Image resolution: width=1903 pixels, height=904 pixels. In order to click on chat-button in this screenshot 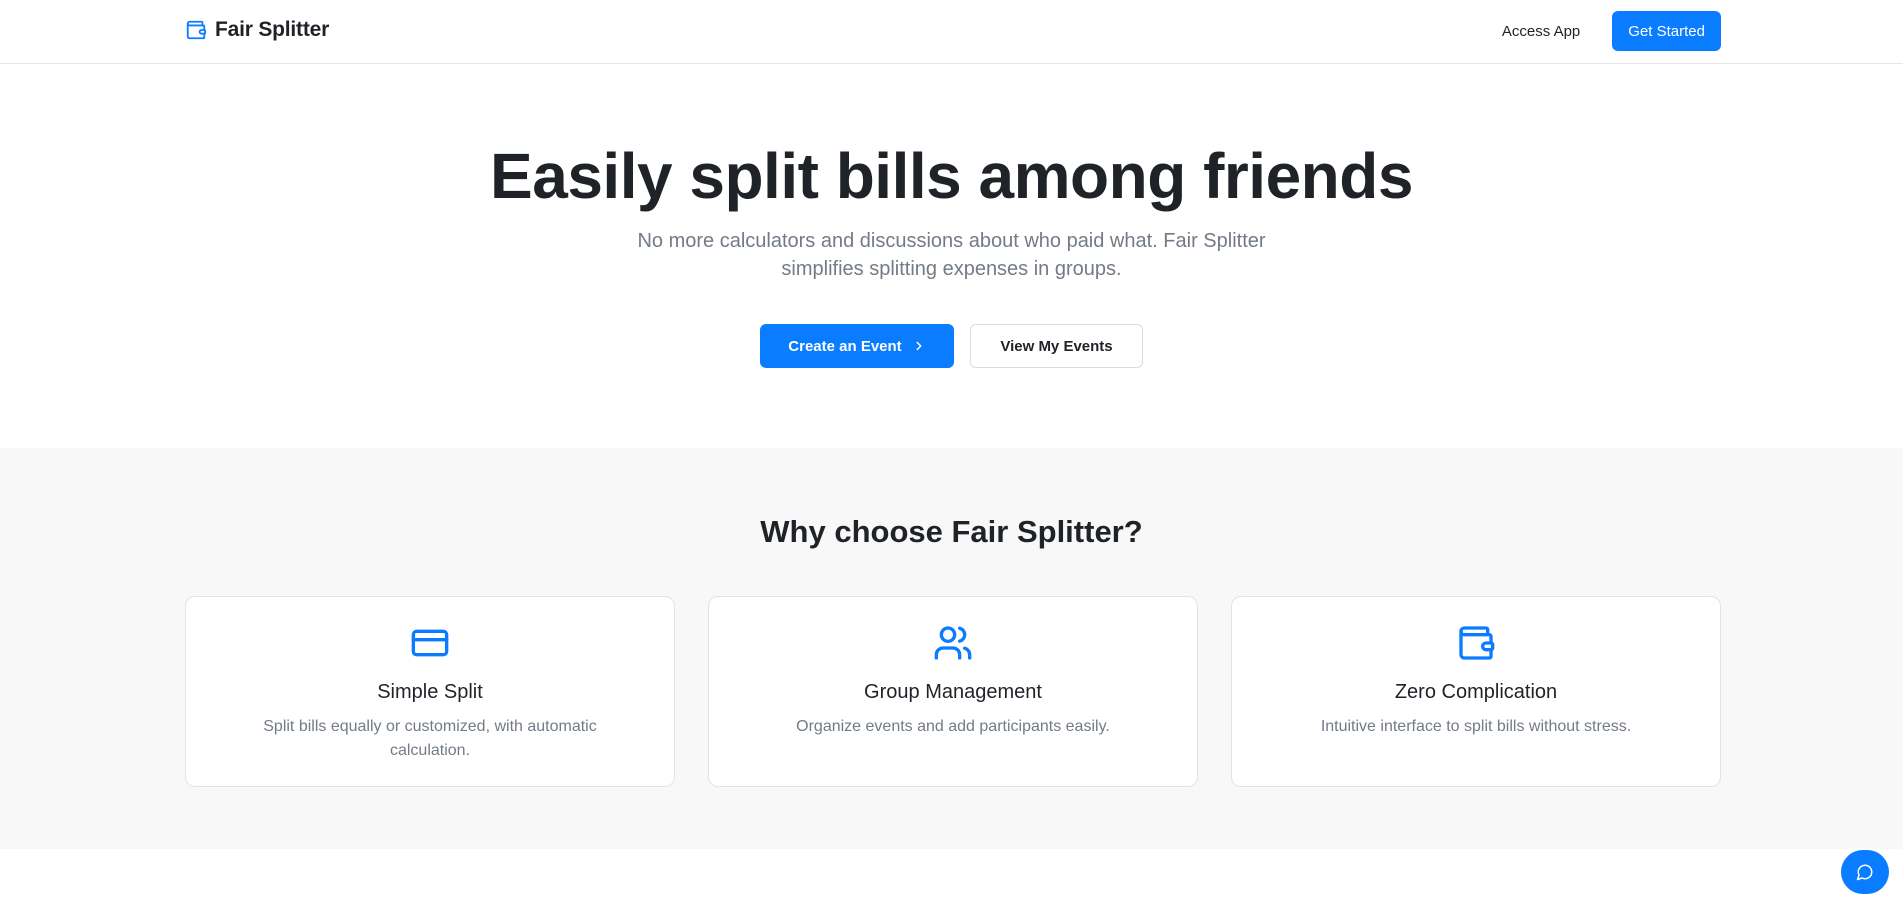, I will do `click(1865, 872)`.